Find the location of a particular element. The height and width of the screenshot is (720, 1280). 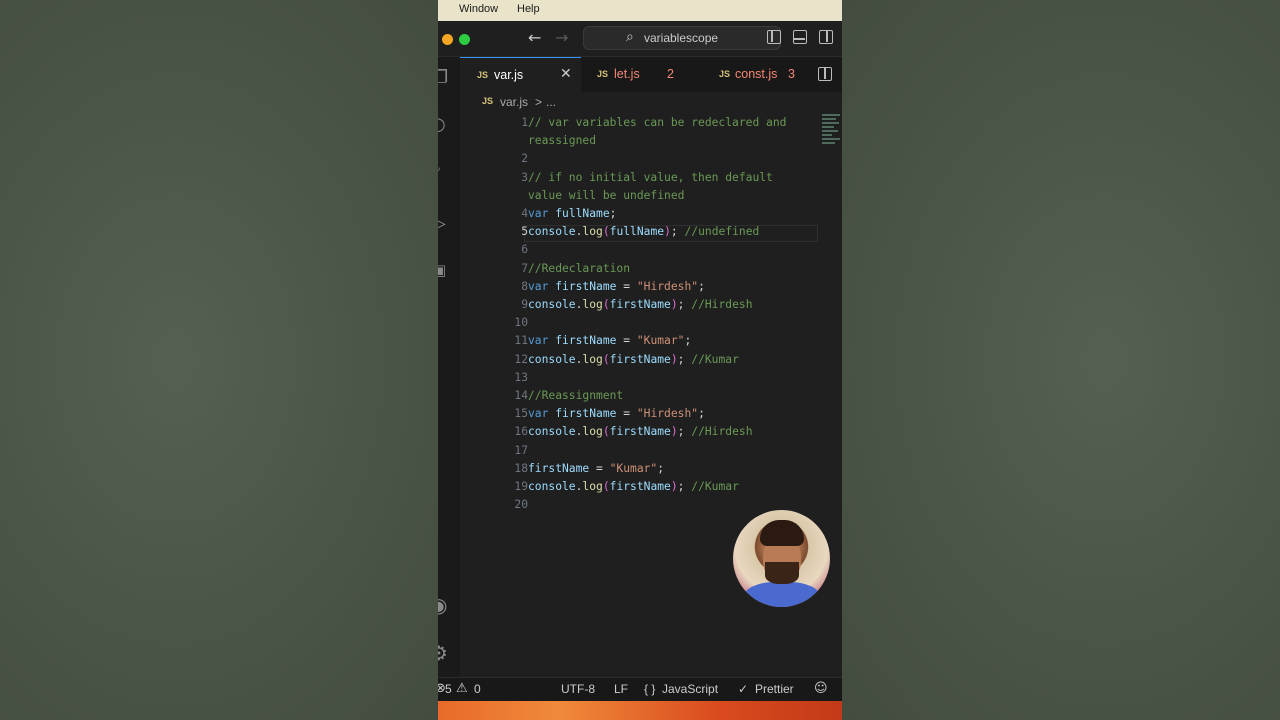

line-number: 20 is located at coordinates (521, 505).